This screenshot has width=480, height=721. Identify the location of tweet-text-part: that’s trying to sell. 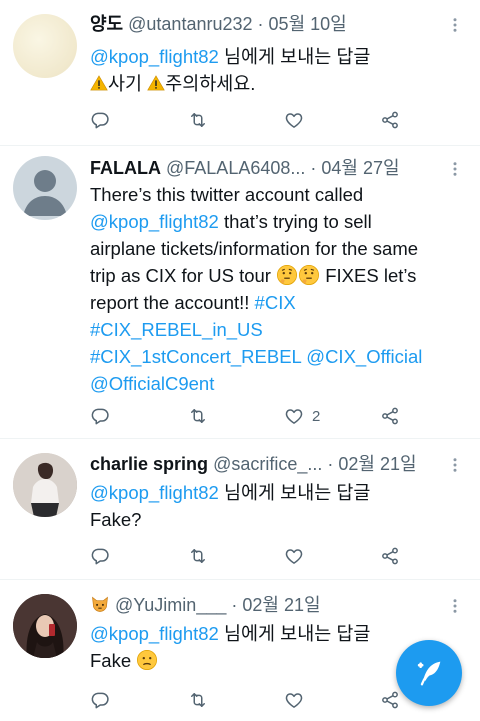
(295, 221).